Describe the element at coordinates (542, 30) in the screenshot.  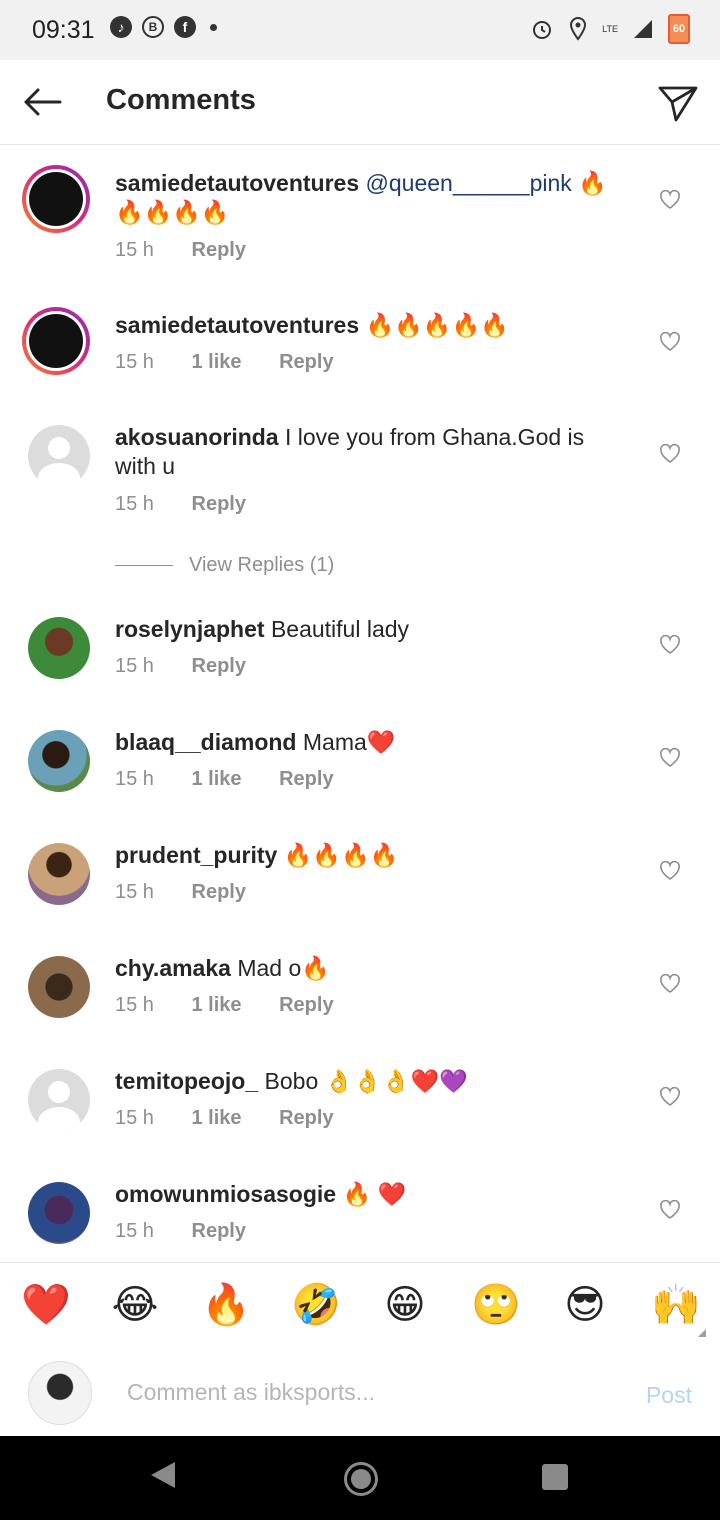
I see `alarm-icon` at that location.